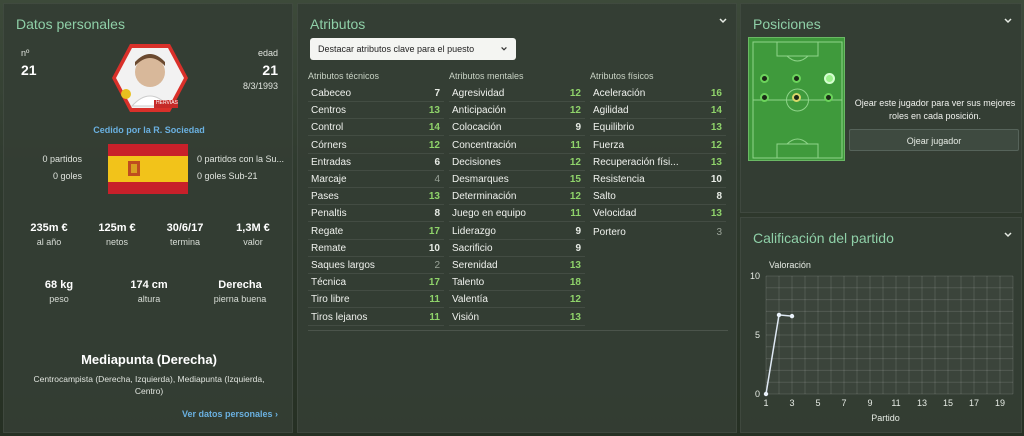  Describe the element at coordinates (376, 128) in the screenshot. I see `attribute-row: Control 14` at that location.